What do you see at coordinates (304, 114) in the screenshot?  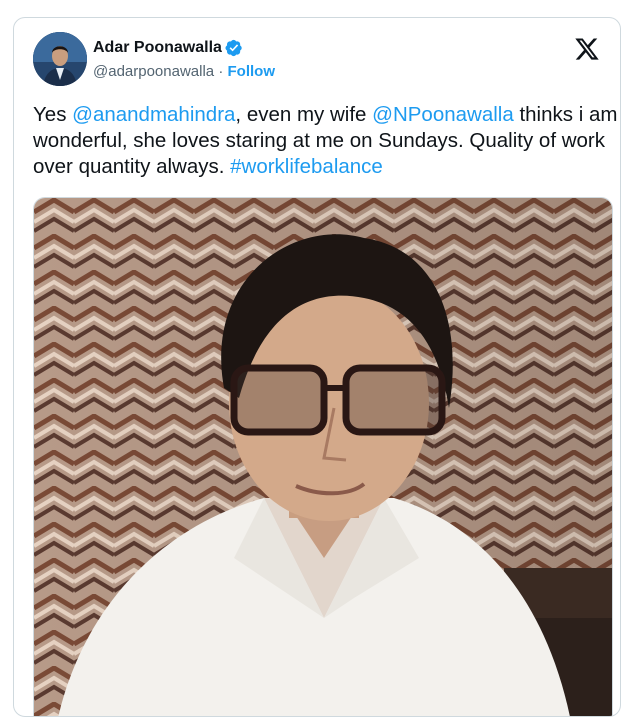 I see `tweet-text-part: , even my wife` at bounding box center [304, 114].